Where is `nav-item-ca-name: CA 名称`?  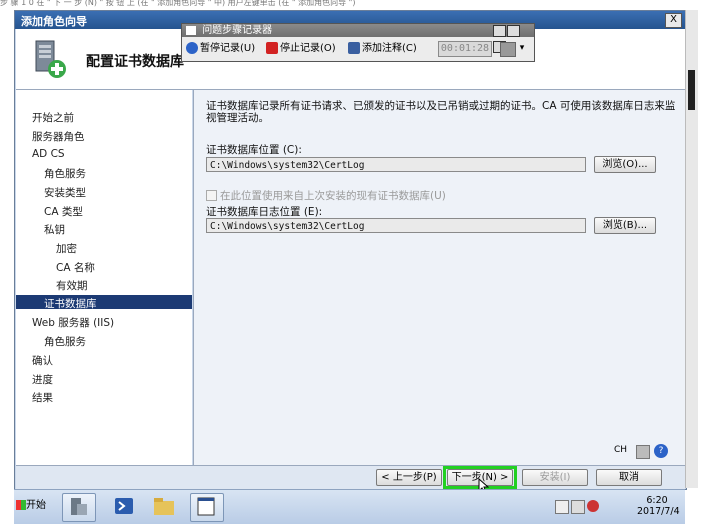
nav-item-ca-name: CA 名称 is located at coordinates (75, 267).